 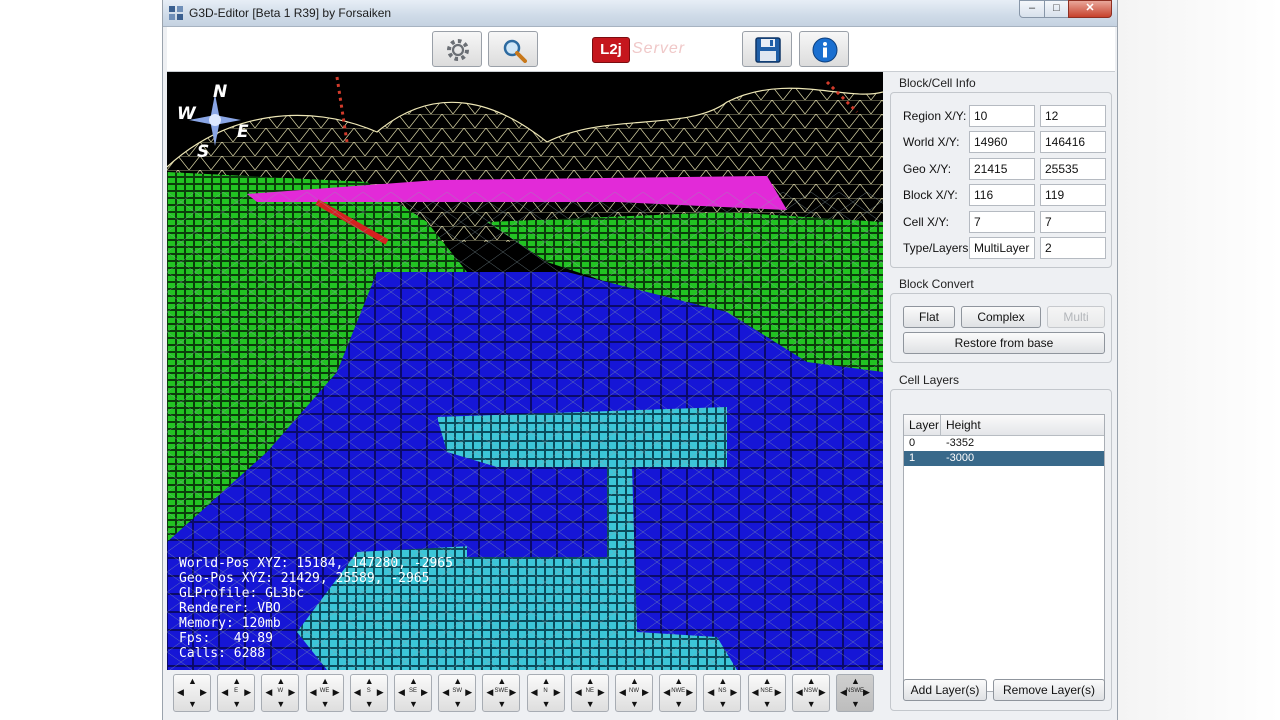 What do you see at coordinates (1056, 9) in the screenshot?
I see `maximize-button: □` at bounding box center [1056, 9].